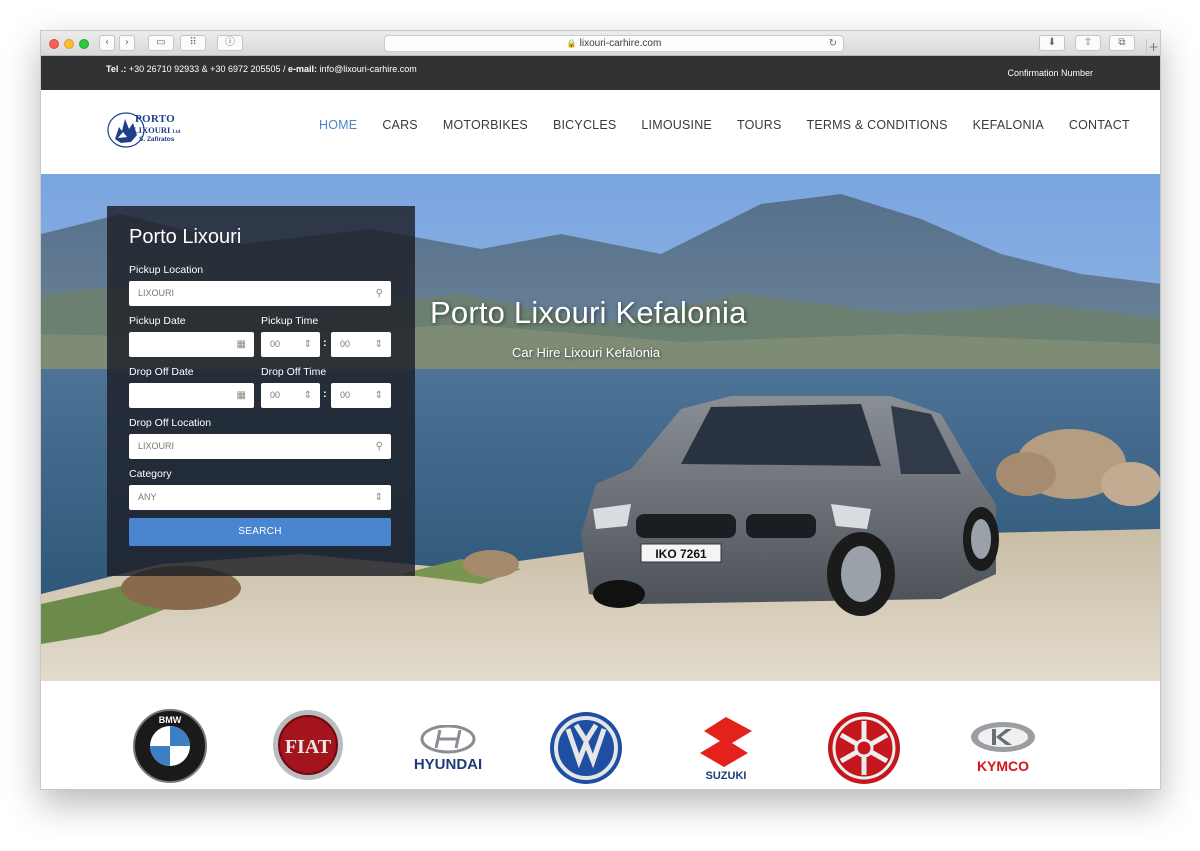 This screenshot has width=1200, height=851. I want to click on dropoff-date-label: Drop Off Date, so click(161, 372).